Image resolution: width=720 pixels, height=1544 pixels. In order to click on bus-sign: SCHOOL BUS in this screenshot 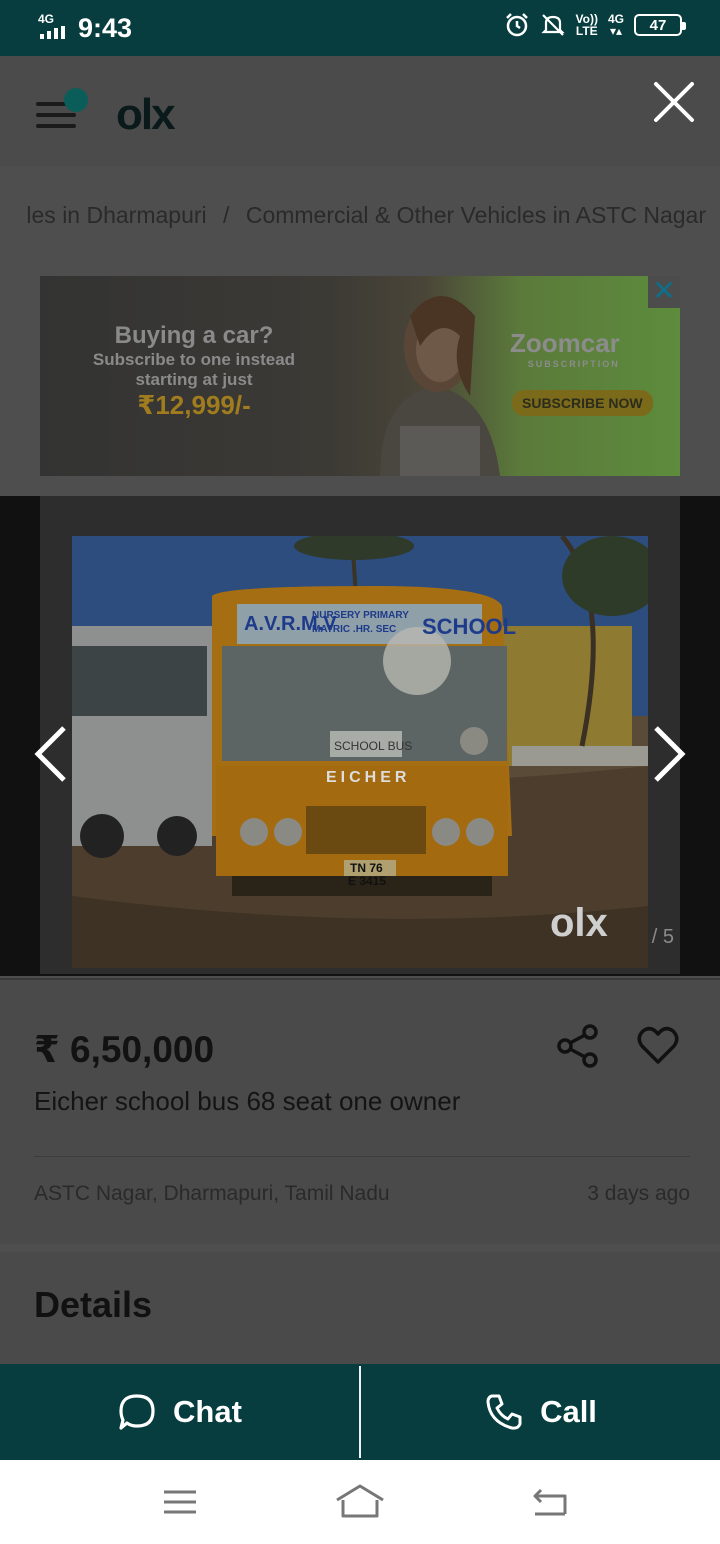, I will do `click(373, 746)`.